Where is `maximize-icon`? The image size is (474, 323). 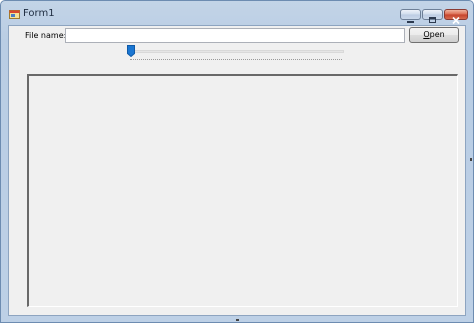 maximize-icon is located at coordinates (432, 16).